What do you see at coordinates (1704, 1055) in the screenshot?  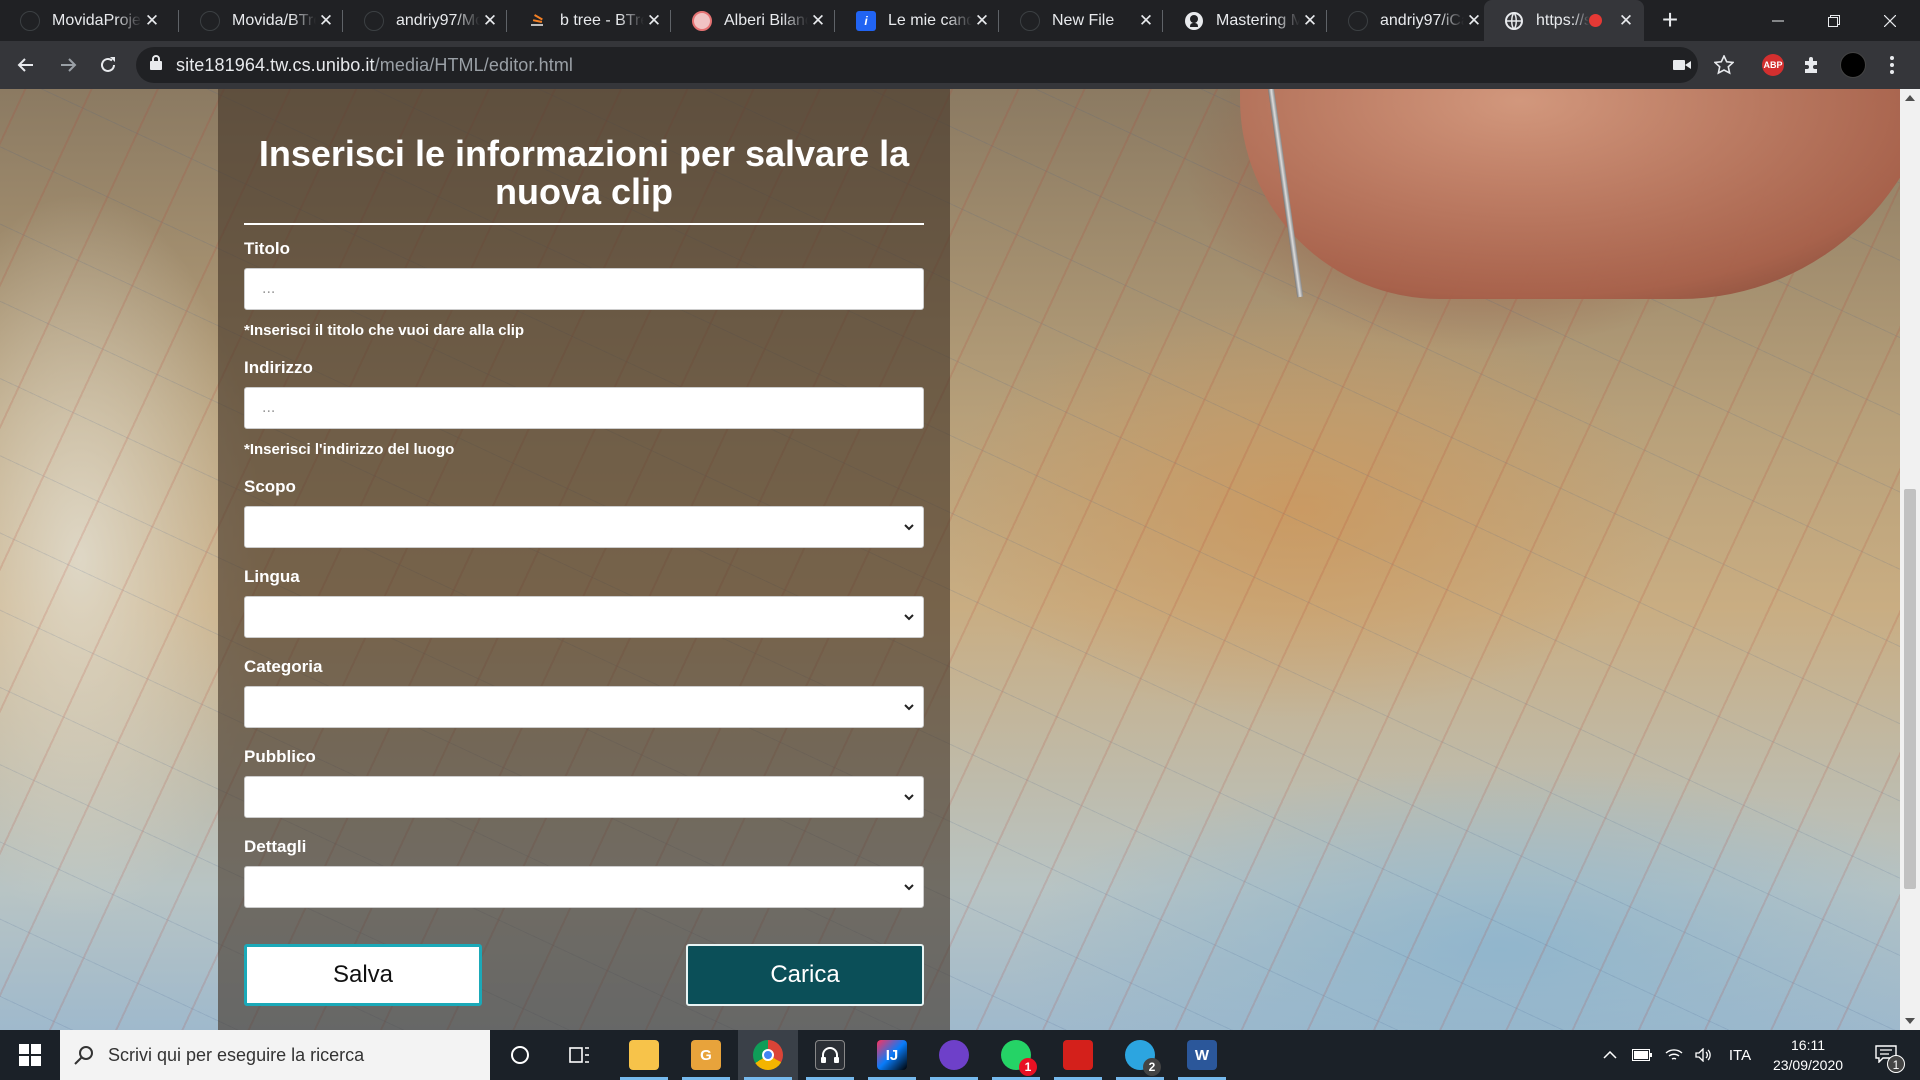 I see `volume-icon` at bounding box center [1704, 1055].